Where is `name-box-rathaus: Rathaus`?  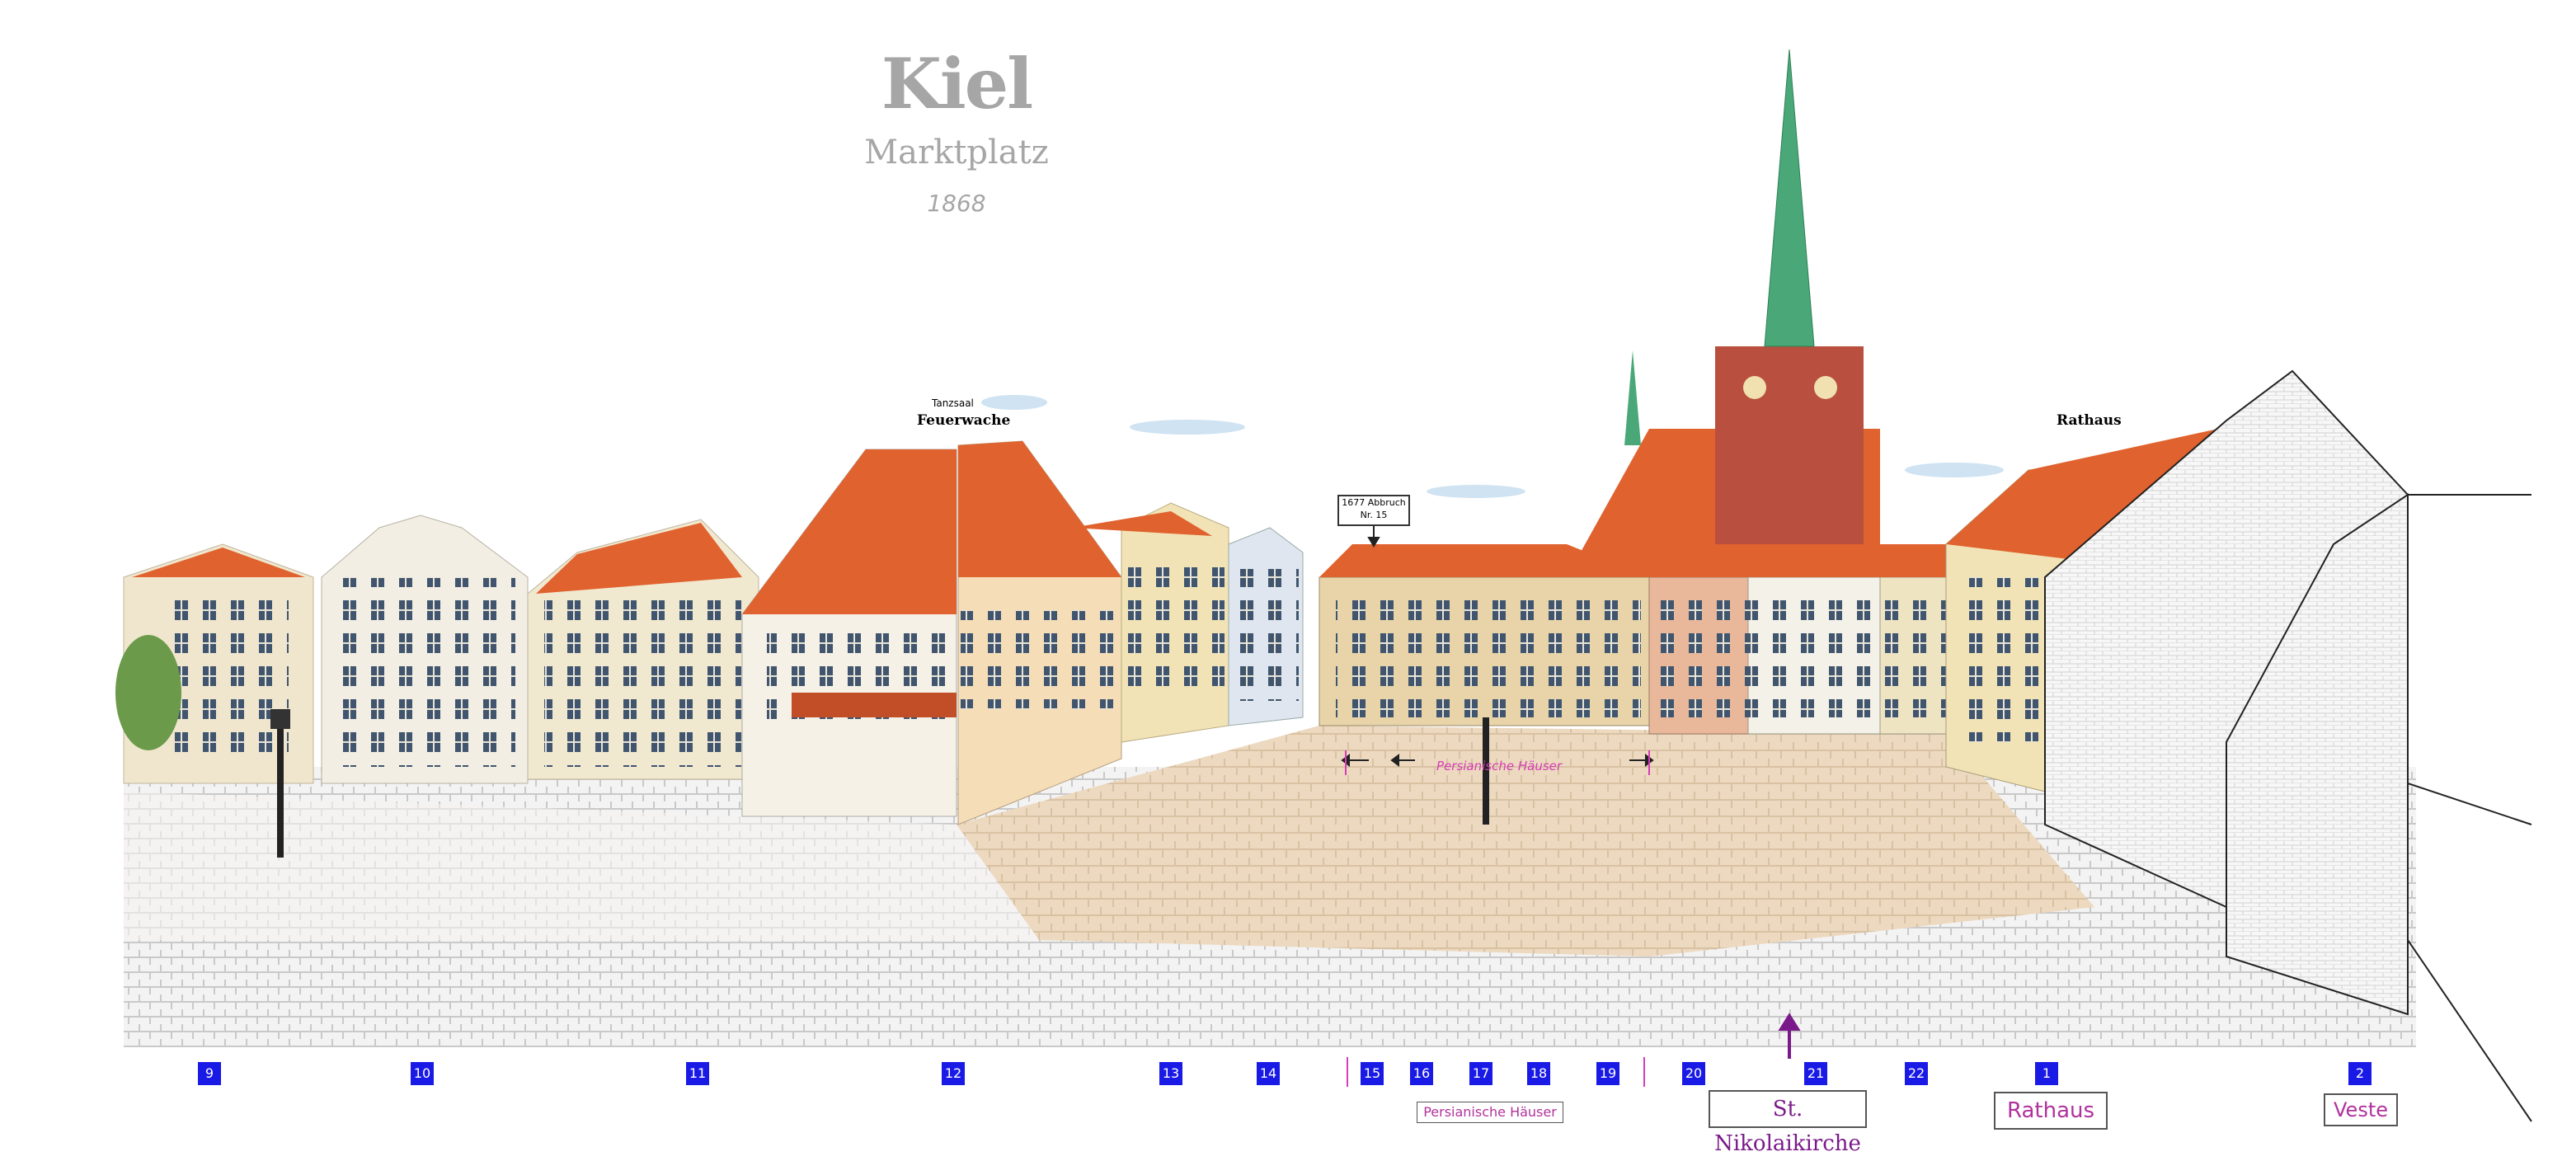 name-box-rathaus: Rathaus is located at coordinates (2051, 1111).